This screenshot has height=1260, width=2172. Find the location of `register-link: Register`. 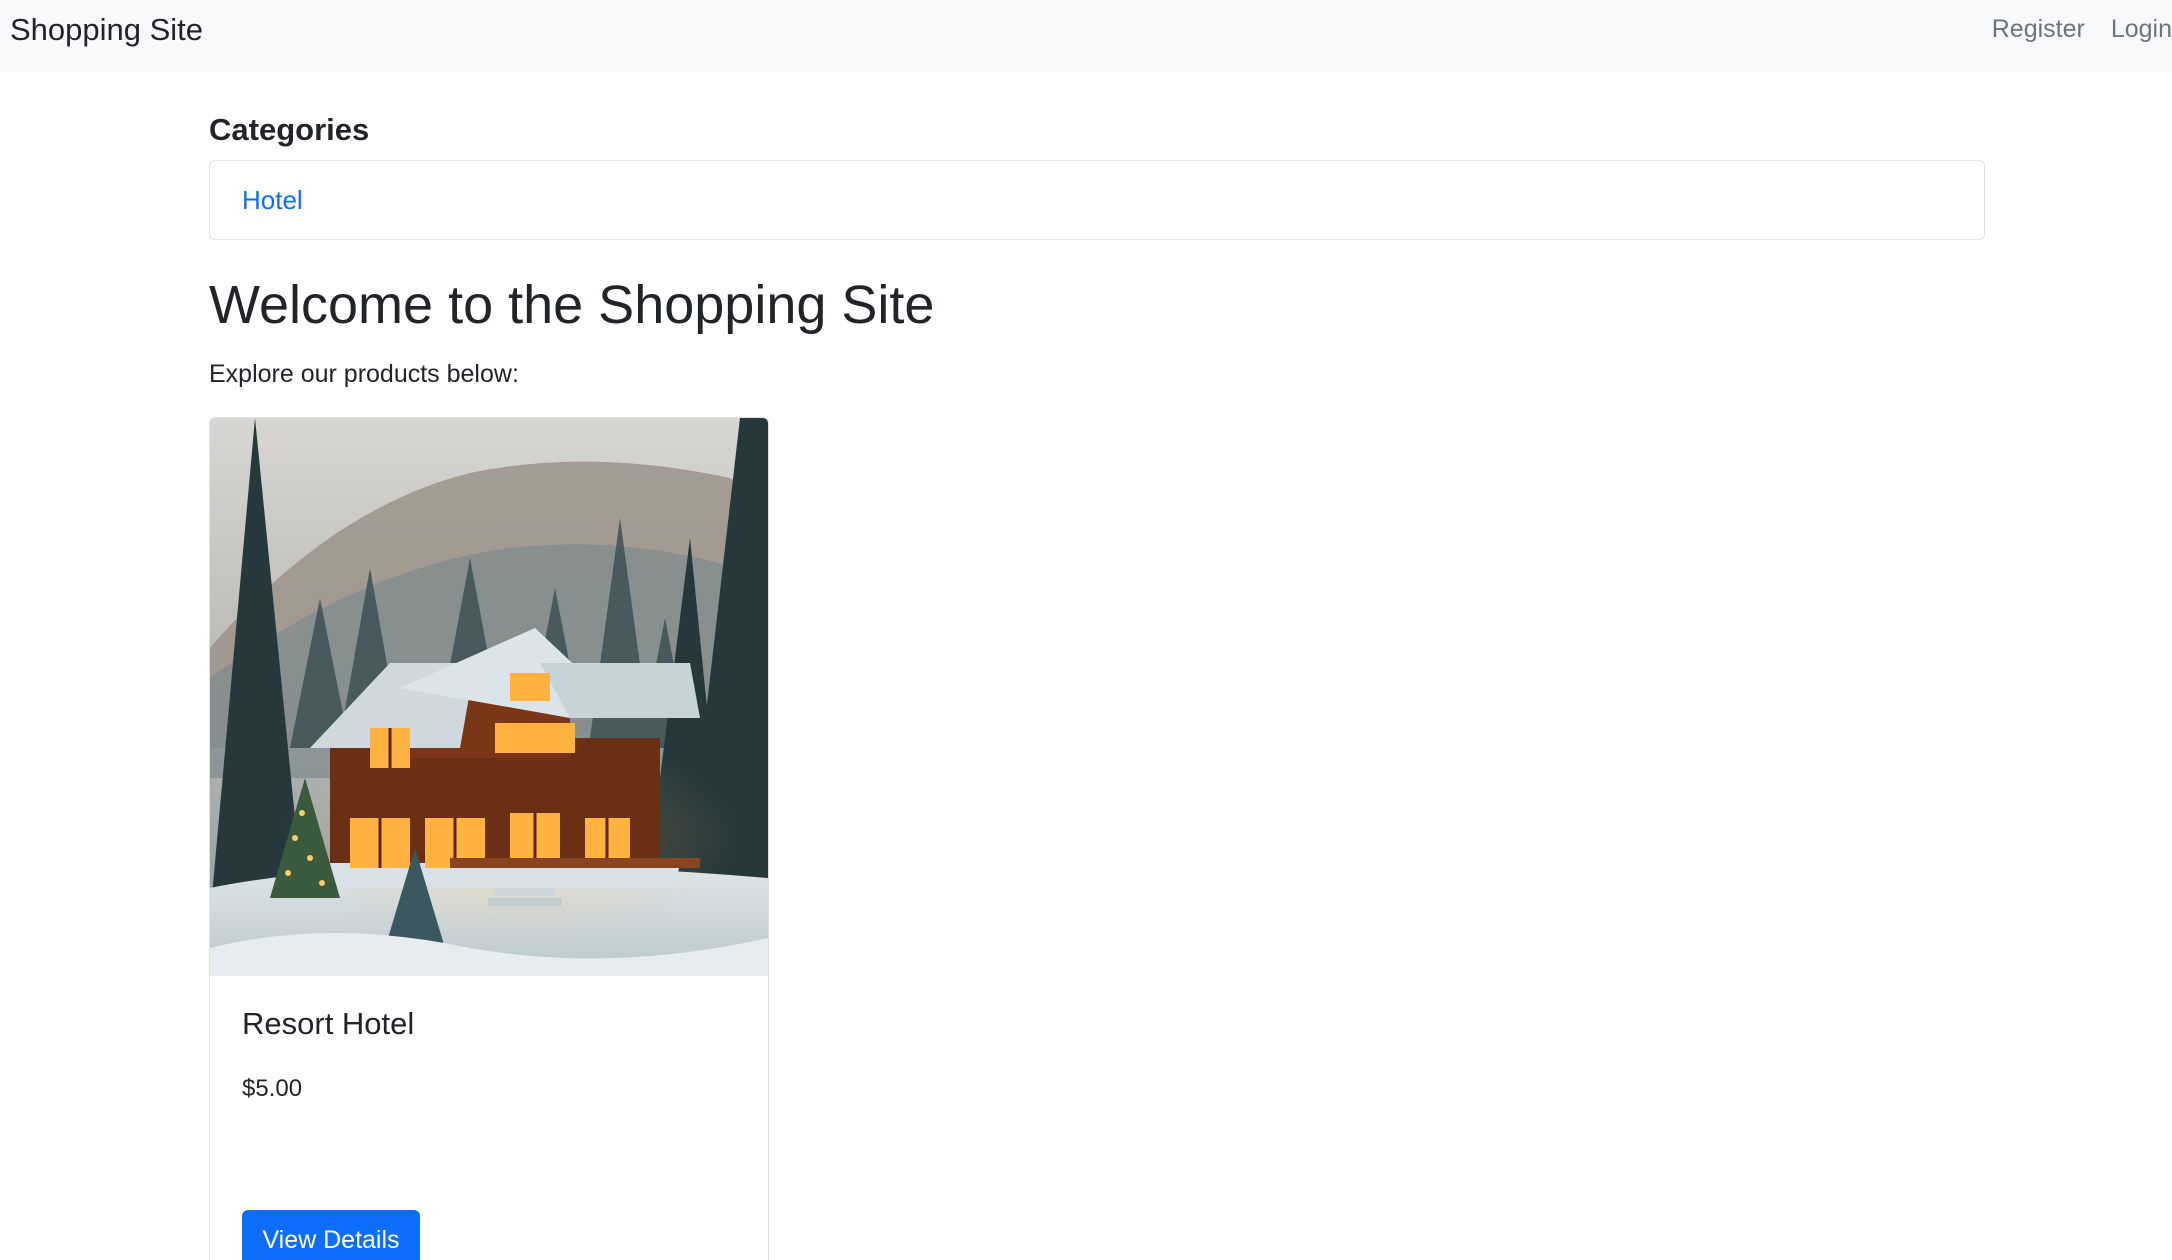

register-link: Register is located at coordinates (2025, 29).